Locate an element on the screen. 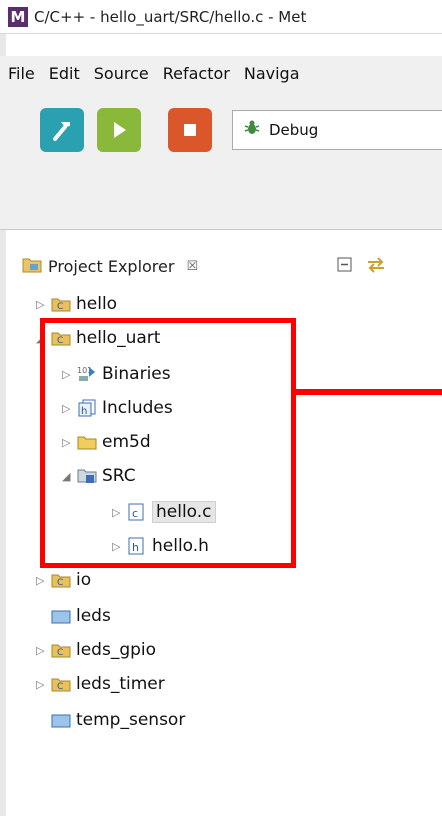  project-explorer-tab: Project Explorer ☒ is located at coordinates (232, 266).